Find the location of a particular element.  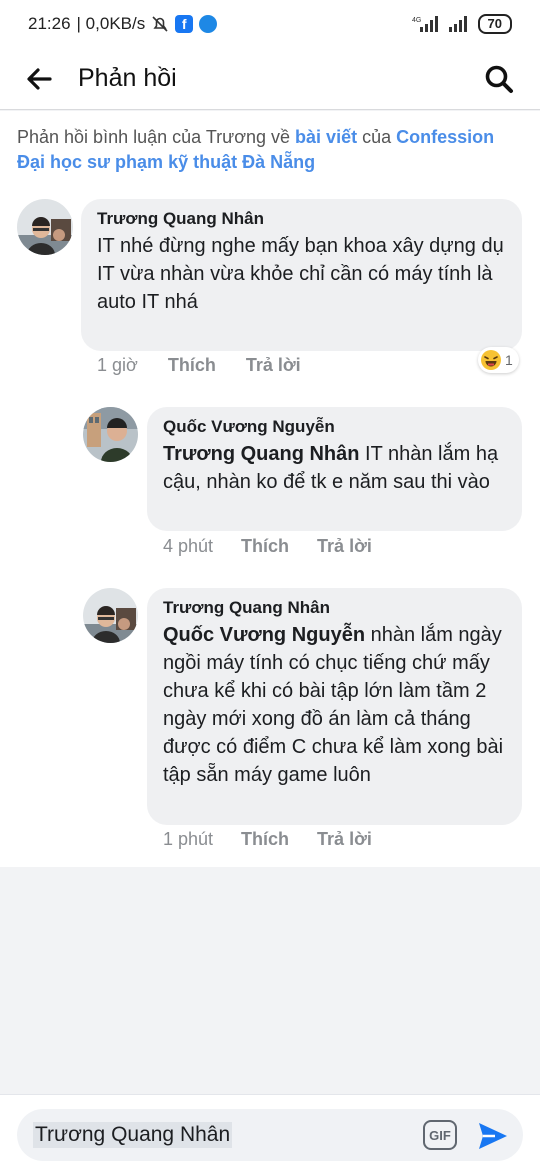

reply-input: Trương Quang Nhân GIF is located at coordinates (270, 1135).